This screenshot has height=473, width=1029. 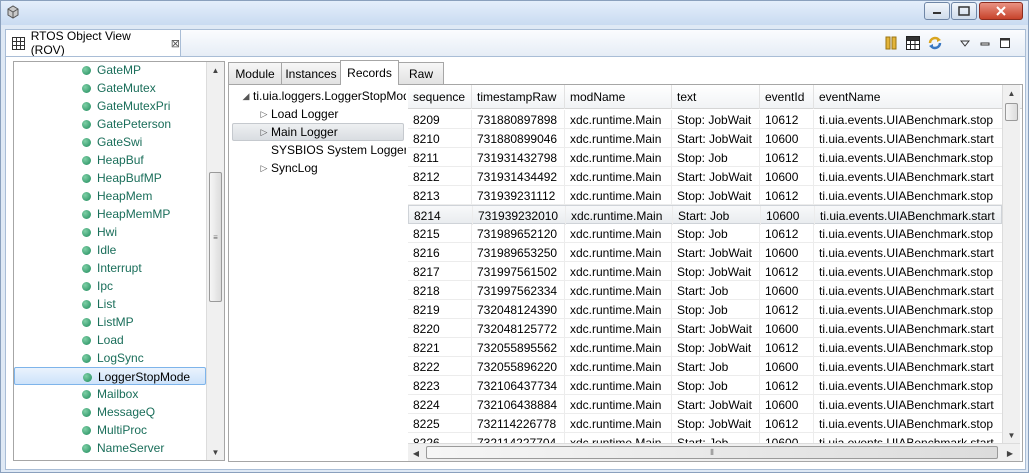 I want to click on maximize-view-button, so click(x=1005, y=43).